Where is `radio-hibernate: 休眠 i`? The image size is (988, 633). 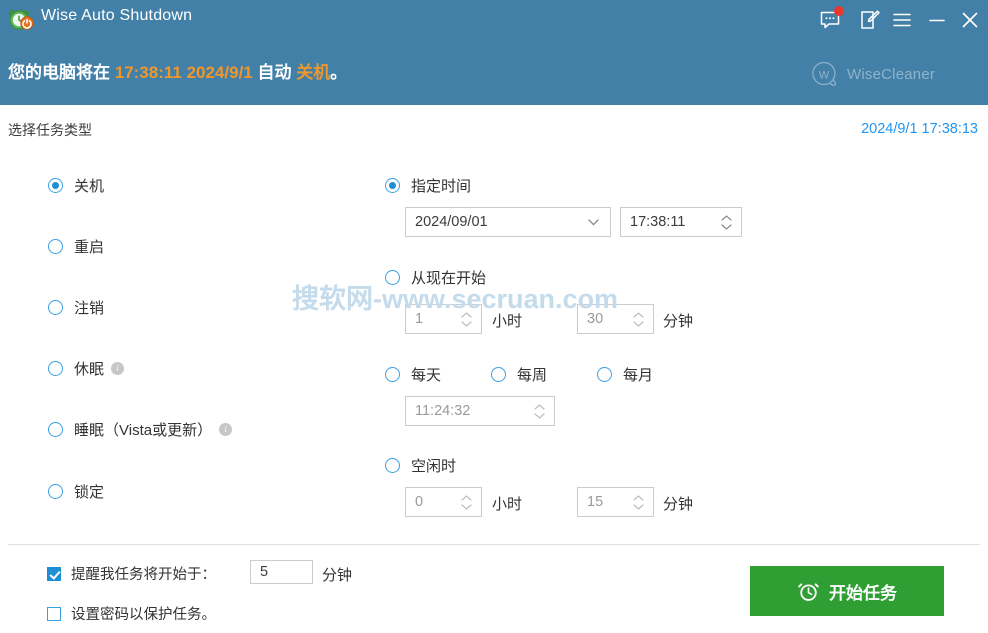 radio-hibernate: 休眠 i is located at coordinates (86, 368).